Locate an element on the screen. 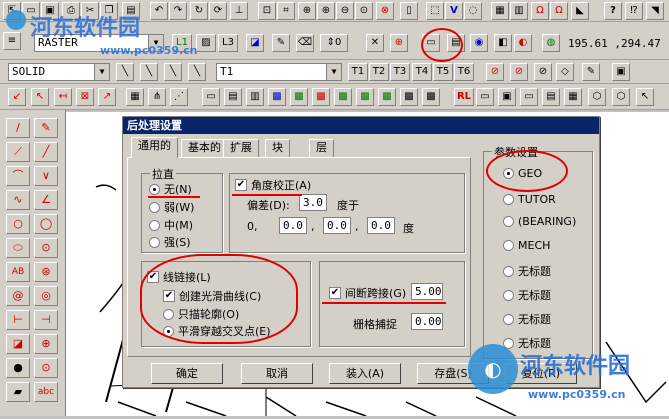 The width and height of the screenshot is (669, 419). pencil-icon: ✎ is located at coordinates (281, 43).